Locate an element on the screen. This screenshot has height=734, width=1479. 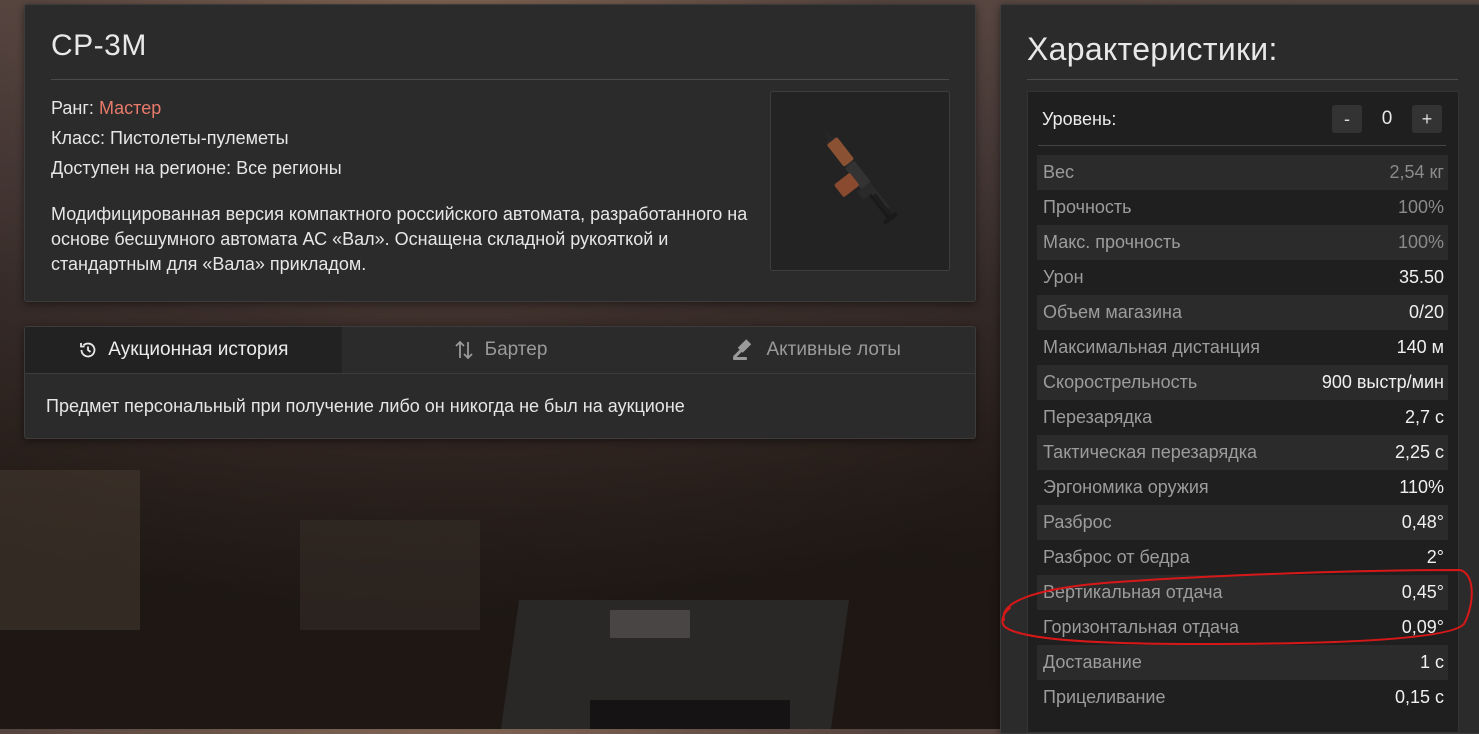
stat-label: Разброс is located at coordinates (1077, 522).